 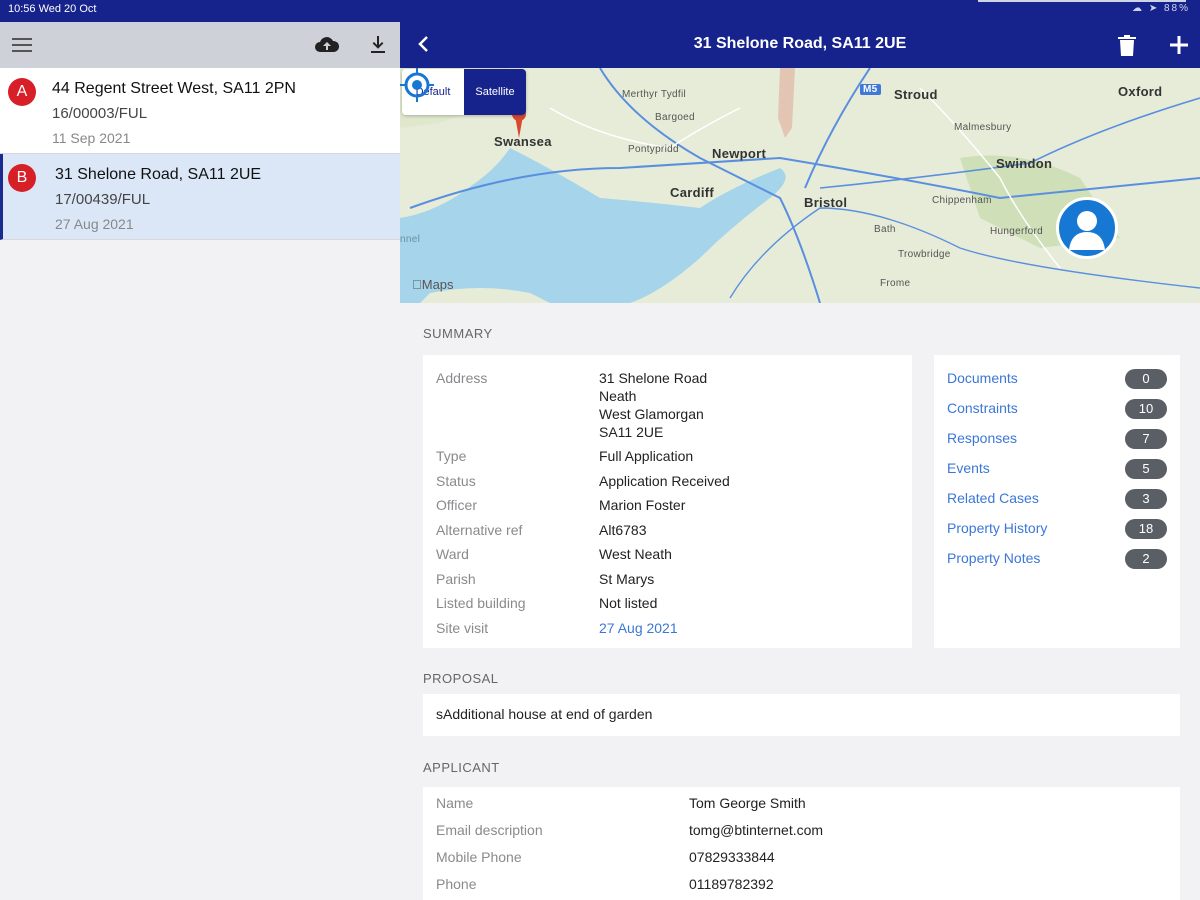 I want to click on count-badge: 3, so click(x=1146, y=499).